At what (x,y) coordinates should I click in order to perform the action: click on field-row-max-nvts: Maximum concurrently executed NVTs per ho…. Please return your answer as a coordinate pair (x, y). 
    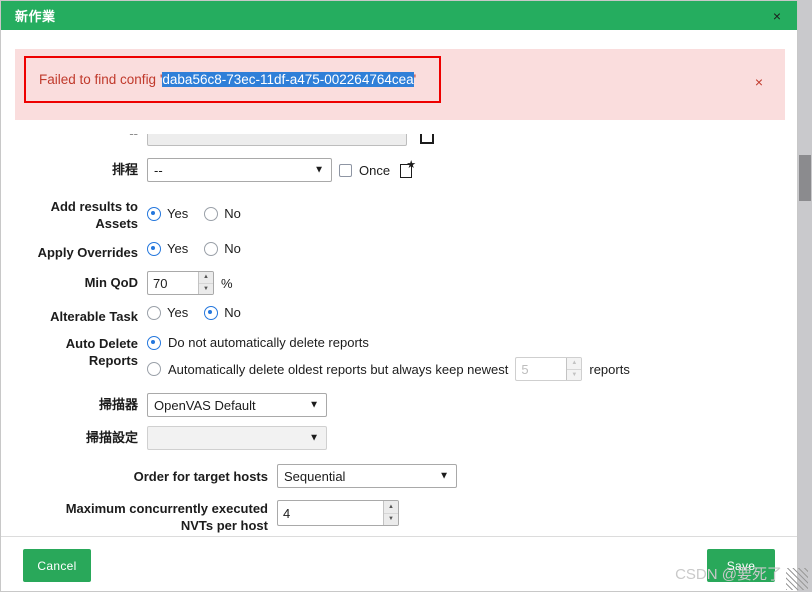
    Looking at the image, I should click on (399, 517).